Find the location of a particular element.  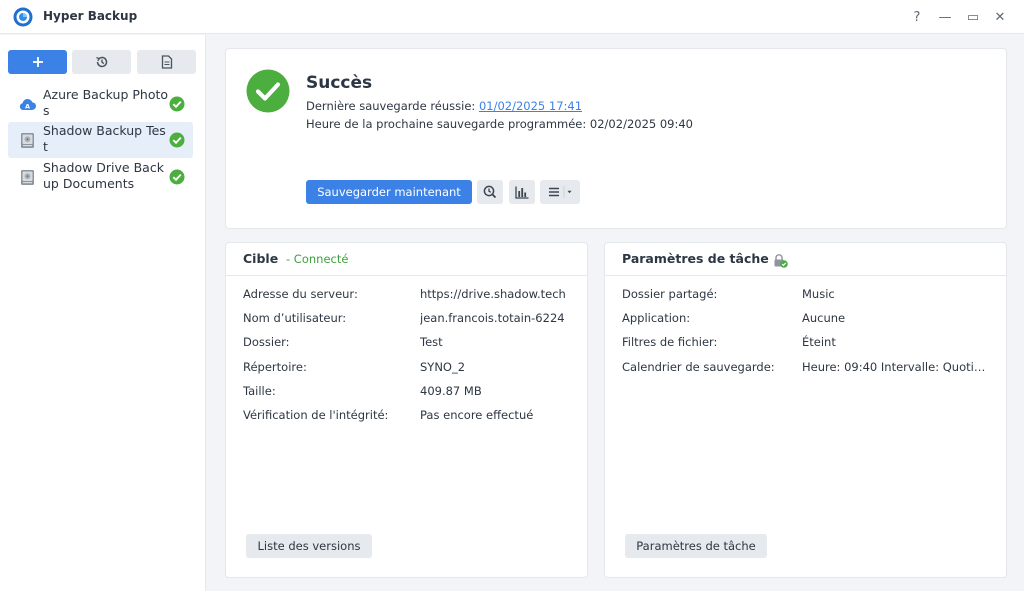

more-actions-menu is located at coordinates (560, 192).